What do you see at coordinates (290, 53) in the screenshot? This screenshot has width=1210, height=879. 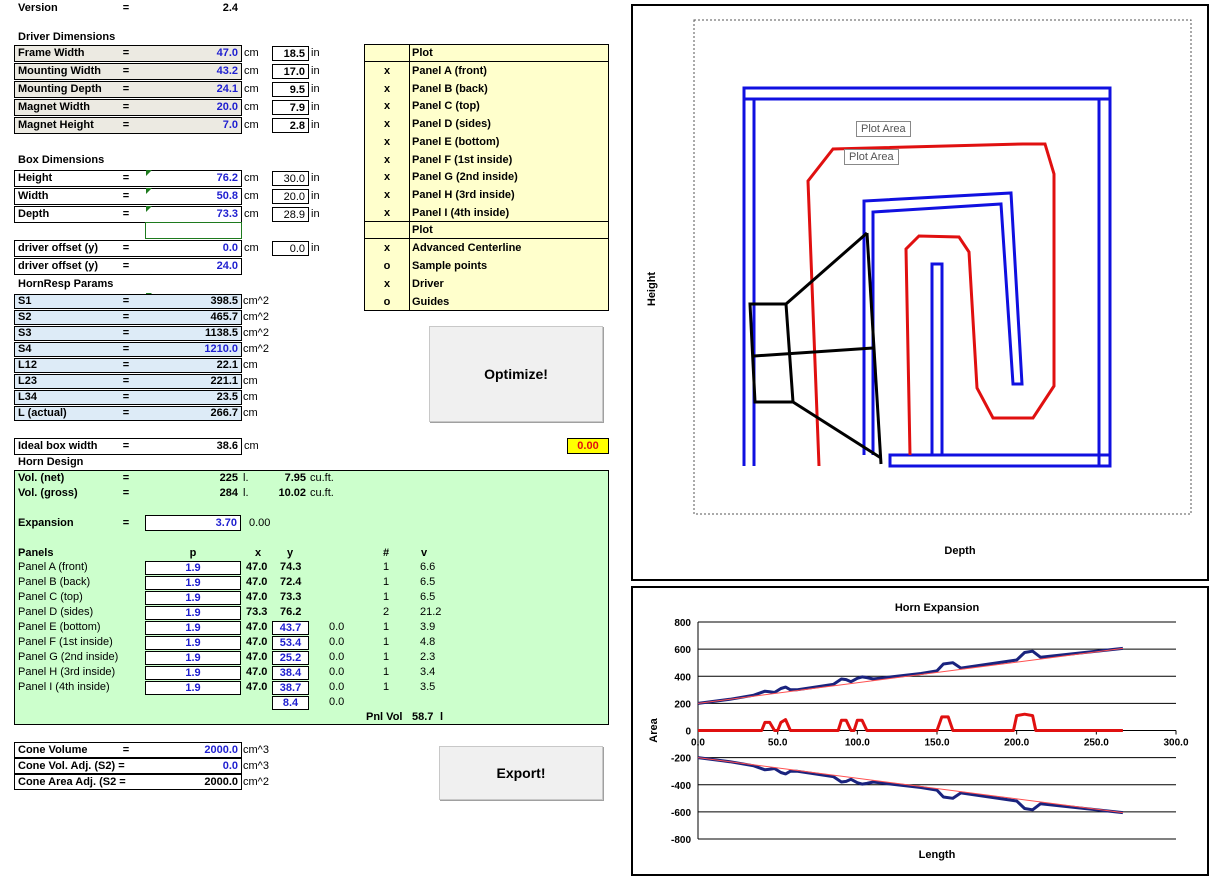 I see `driver-row-inches: 18.5` at bounding box center [290, 53].